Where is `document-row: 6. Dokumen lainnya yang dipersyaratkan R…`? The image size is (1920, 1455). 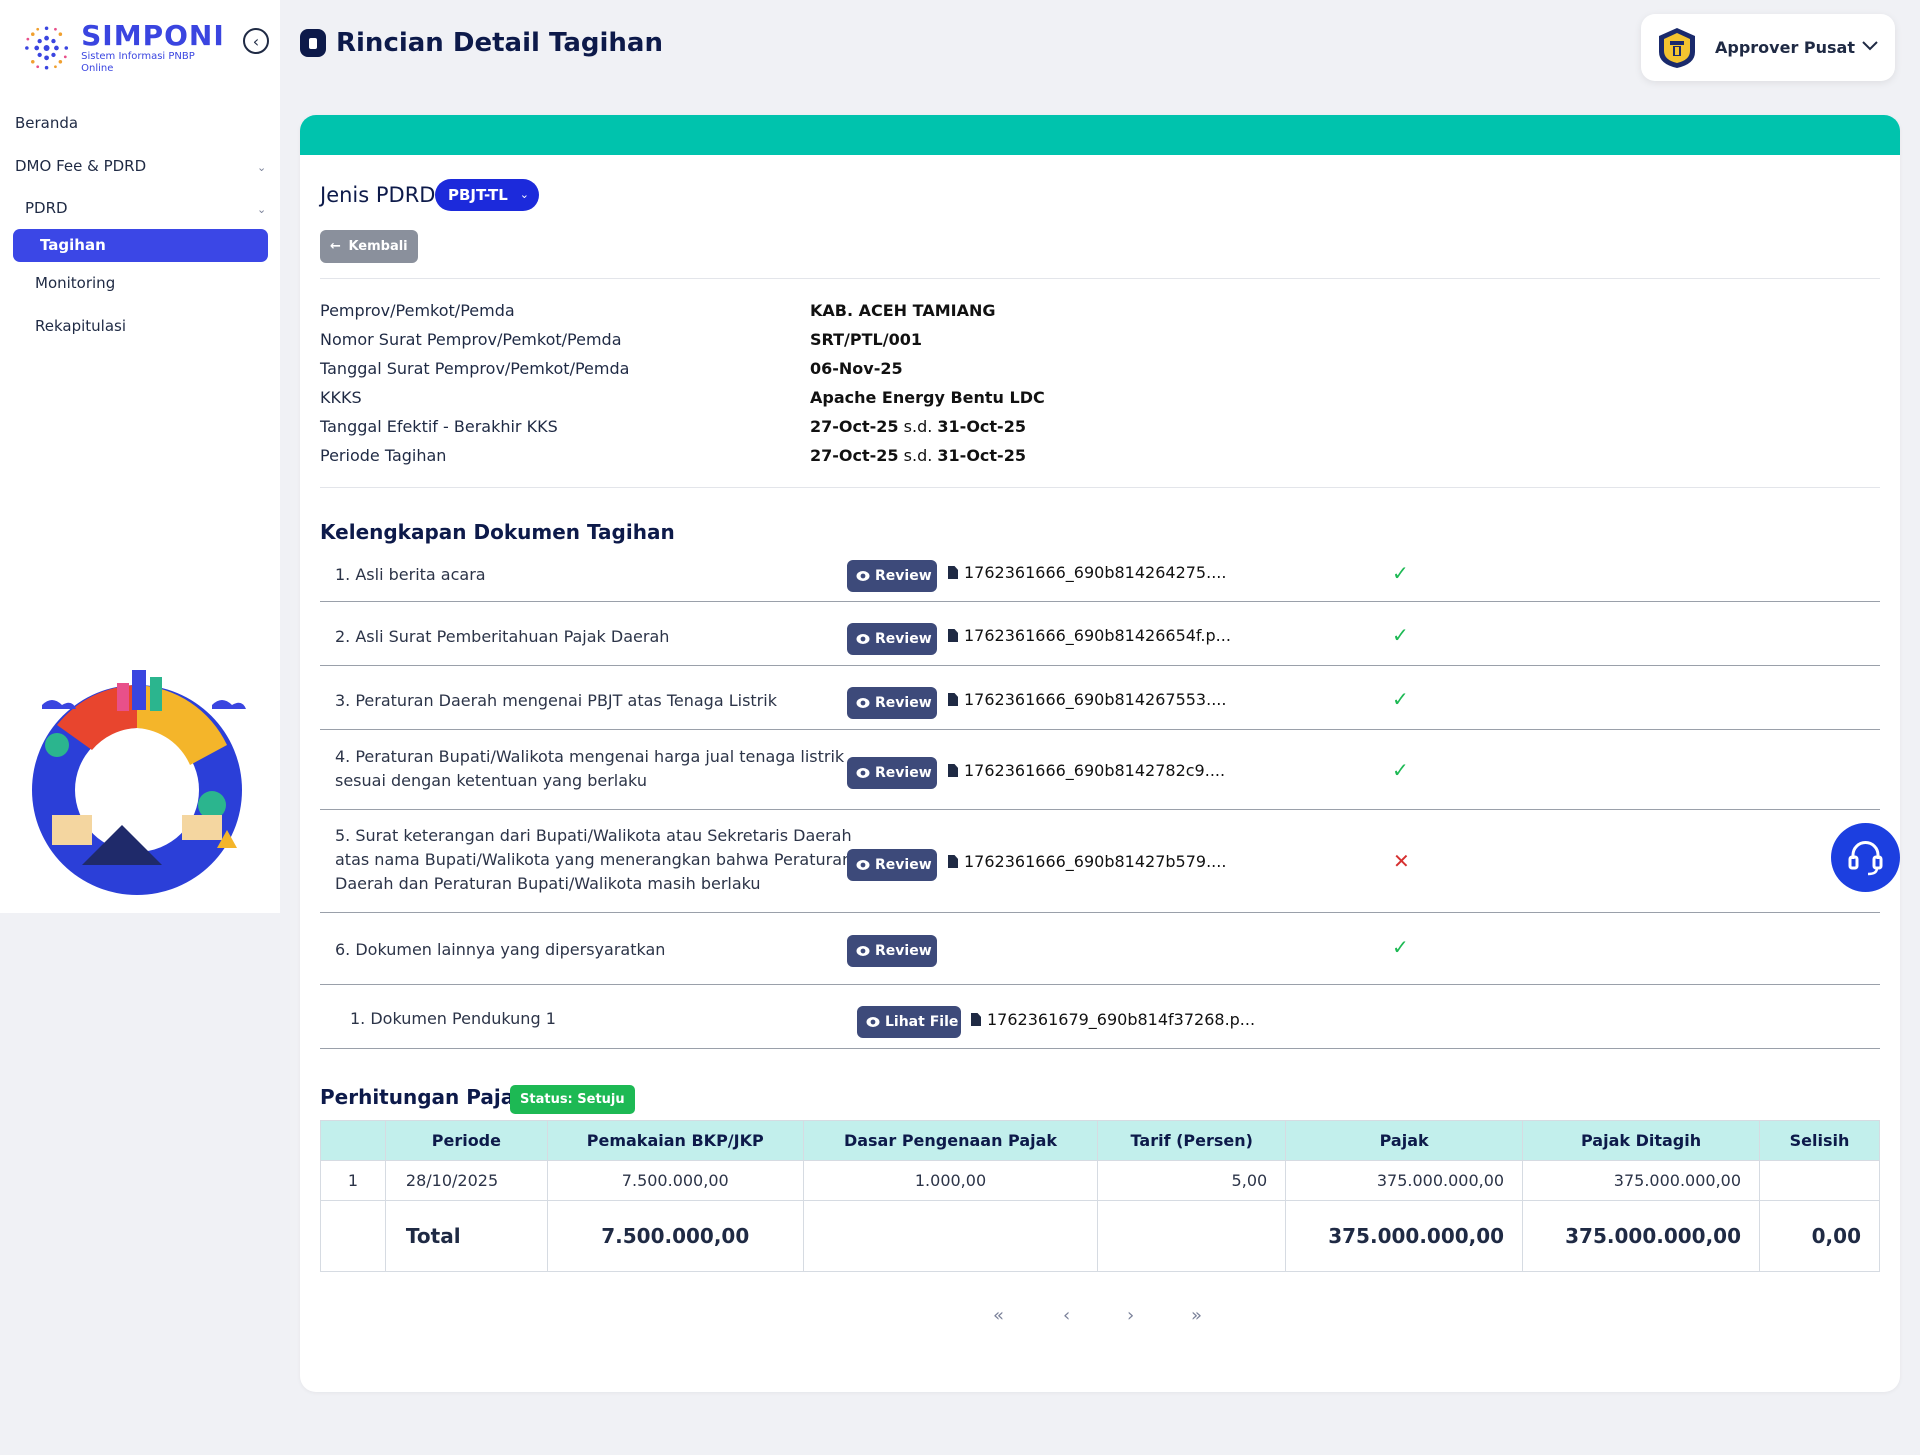 document-row: 6. Dokumen lainnya yang dipersyaratkan R… is located at coordinates (1100, 949).